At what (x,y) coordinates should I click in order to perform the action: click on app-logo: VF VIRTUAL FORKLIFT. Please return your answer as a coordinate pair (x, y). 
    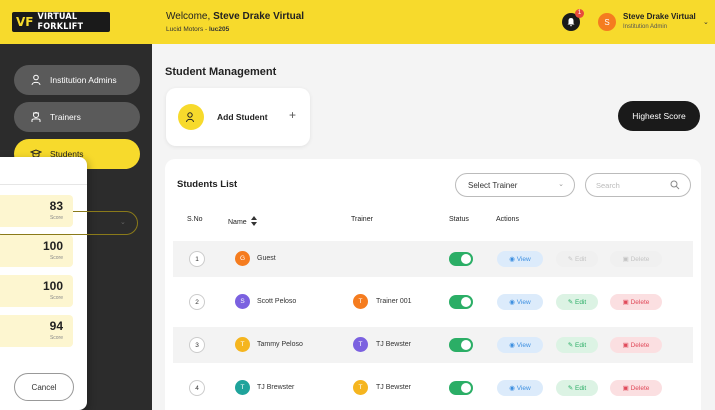
    Looking at the image, I should click on (61, 22).